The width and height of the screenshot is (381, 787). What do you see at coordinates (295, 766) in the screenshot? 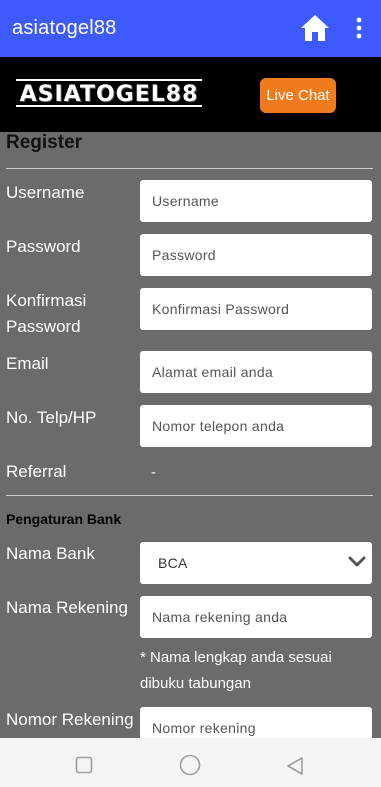
I see `back-triangle-icon` at bounding box center [295, 766].